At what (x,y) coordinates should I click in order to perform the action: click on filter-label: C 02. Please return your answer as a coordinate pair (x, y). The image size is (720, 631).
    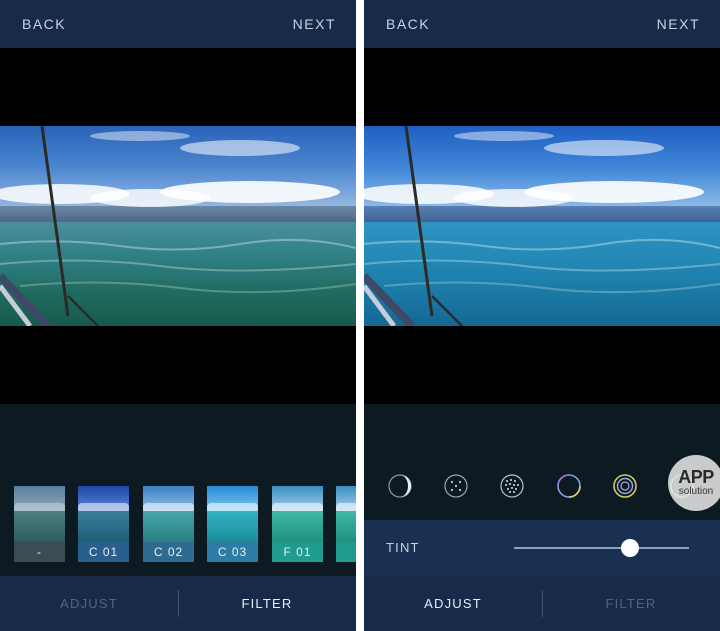
    Looking at the image, I should click on (168, 552).